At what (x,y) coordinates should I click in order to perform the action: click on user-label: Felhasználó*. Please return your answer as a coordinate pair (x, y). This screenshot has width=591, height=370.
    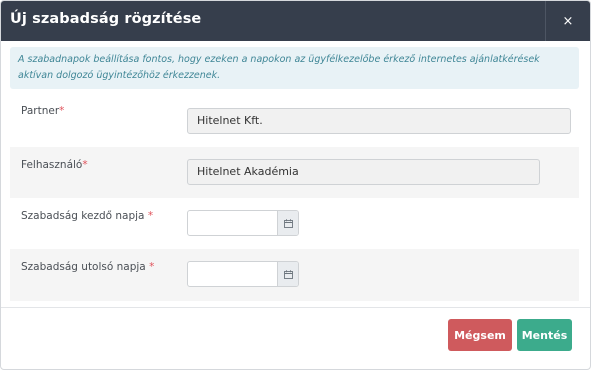
    Looking at the image, I should click on (54, 165).